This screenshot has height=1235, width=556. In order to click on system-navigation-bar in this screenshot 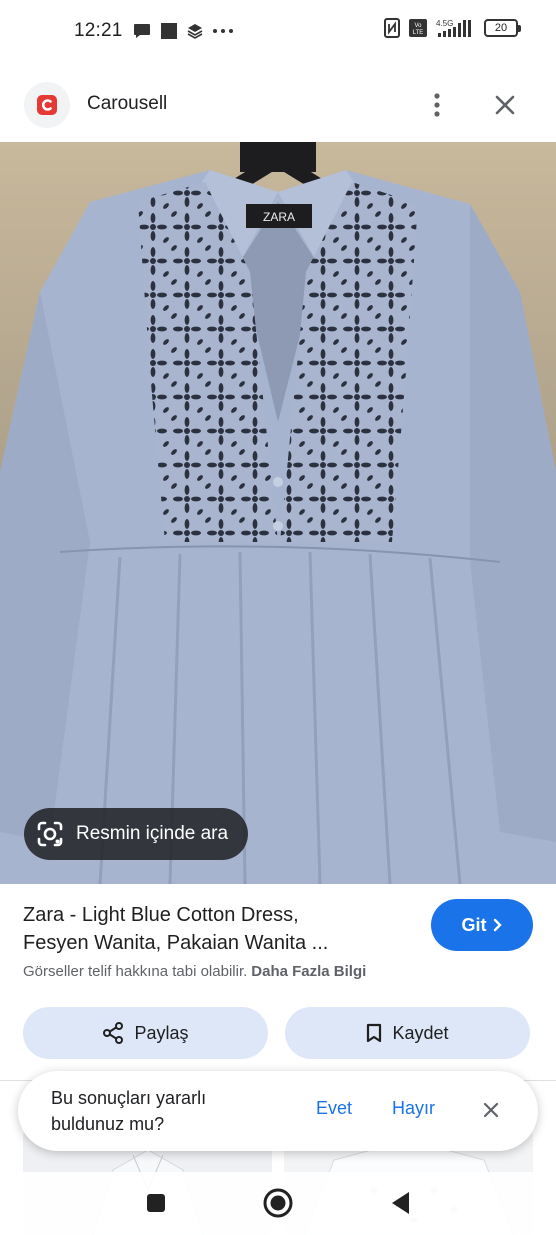, I will do `click(278, 1203)`.